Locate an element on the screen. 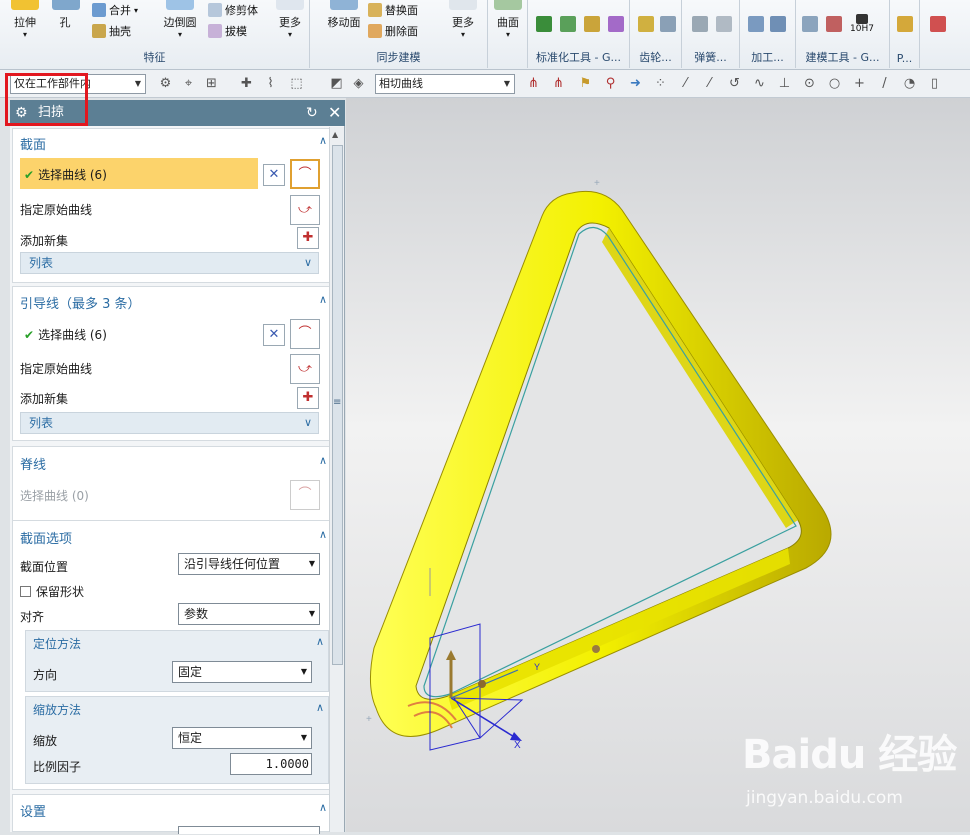 The height and width of the screenshot is (835, 970). center-icon: ⊙ is located at coordinates (809, 83).